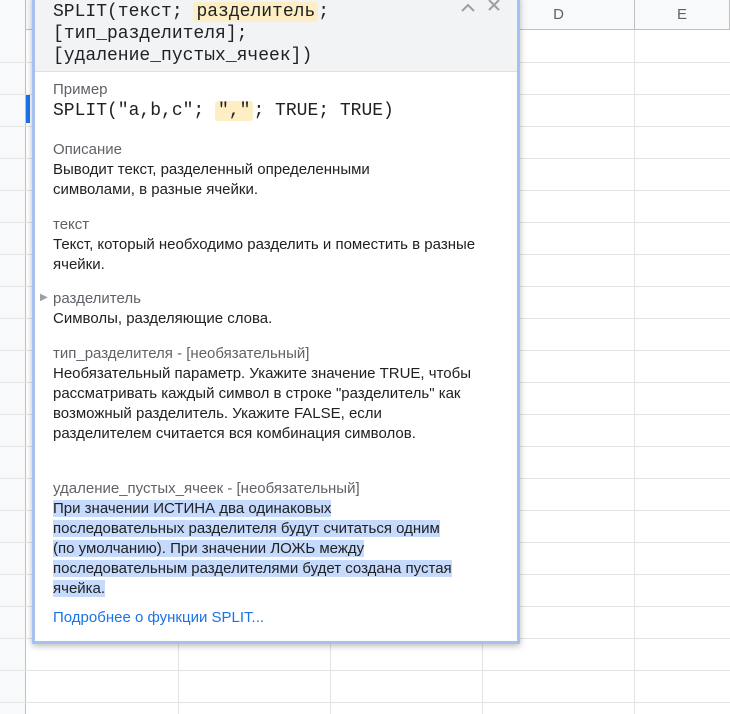 The width and height of the screenshot is (730, 714). I want to click on example-code-end: ; TRUE; TRUE), so click(323, 111).